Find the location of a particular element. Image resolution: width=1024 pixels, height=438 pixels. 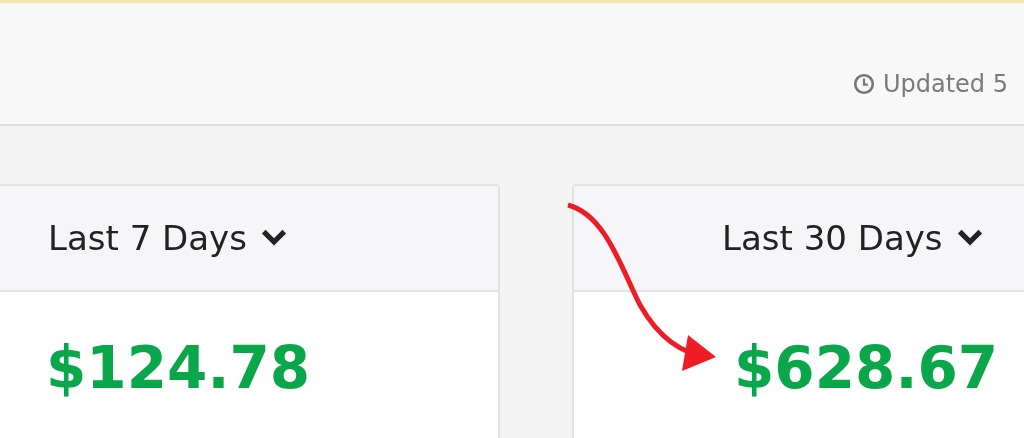

period-dropdown: Last 7 Days is located at coordinates (167, 238).